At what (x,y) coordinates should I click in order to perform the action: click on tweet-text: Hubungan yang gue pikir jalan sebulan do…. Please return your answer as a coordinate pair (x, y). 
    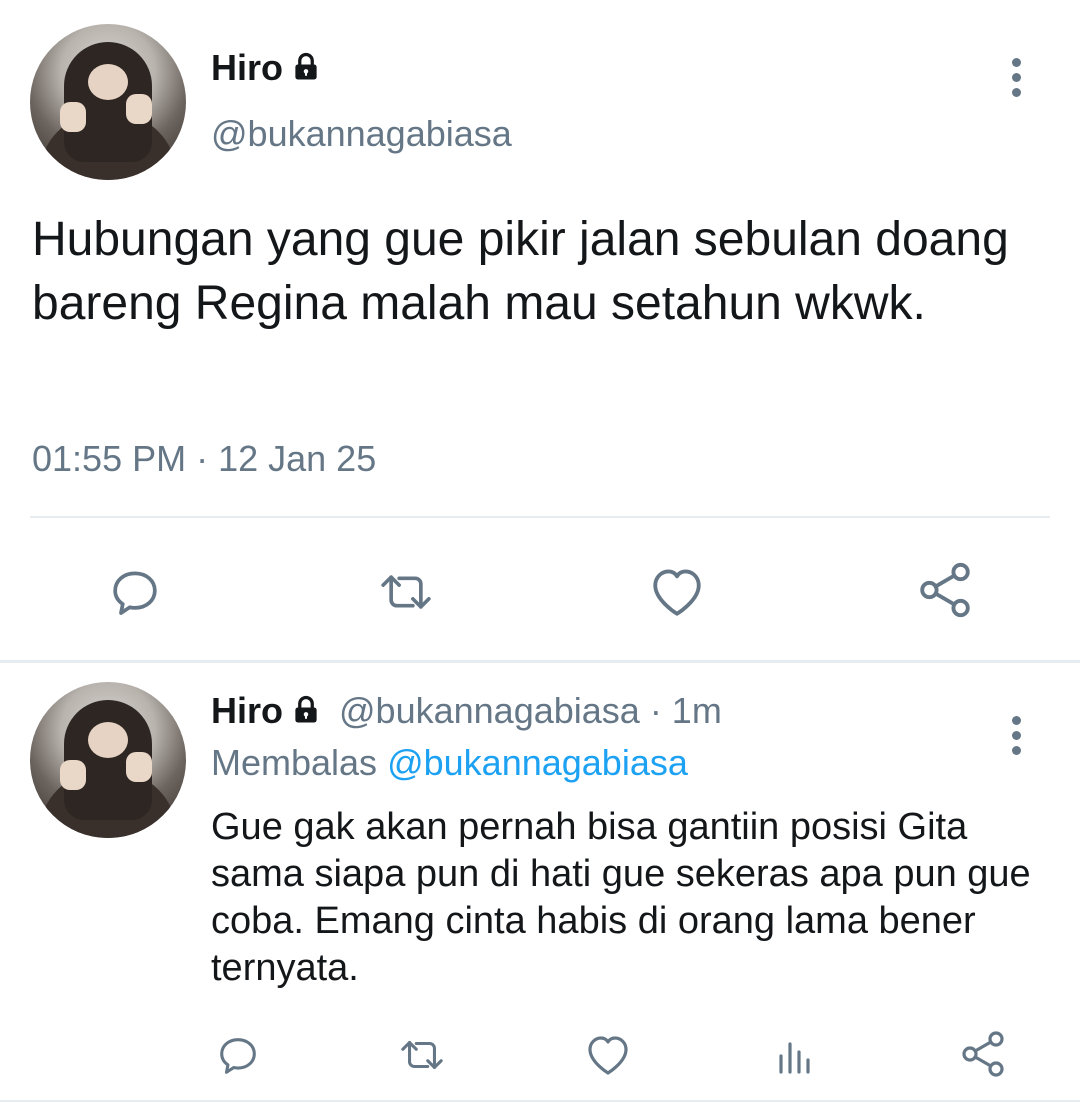
    Looking at the image, I should click on (520, 271).